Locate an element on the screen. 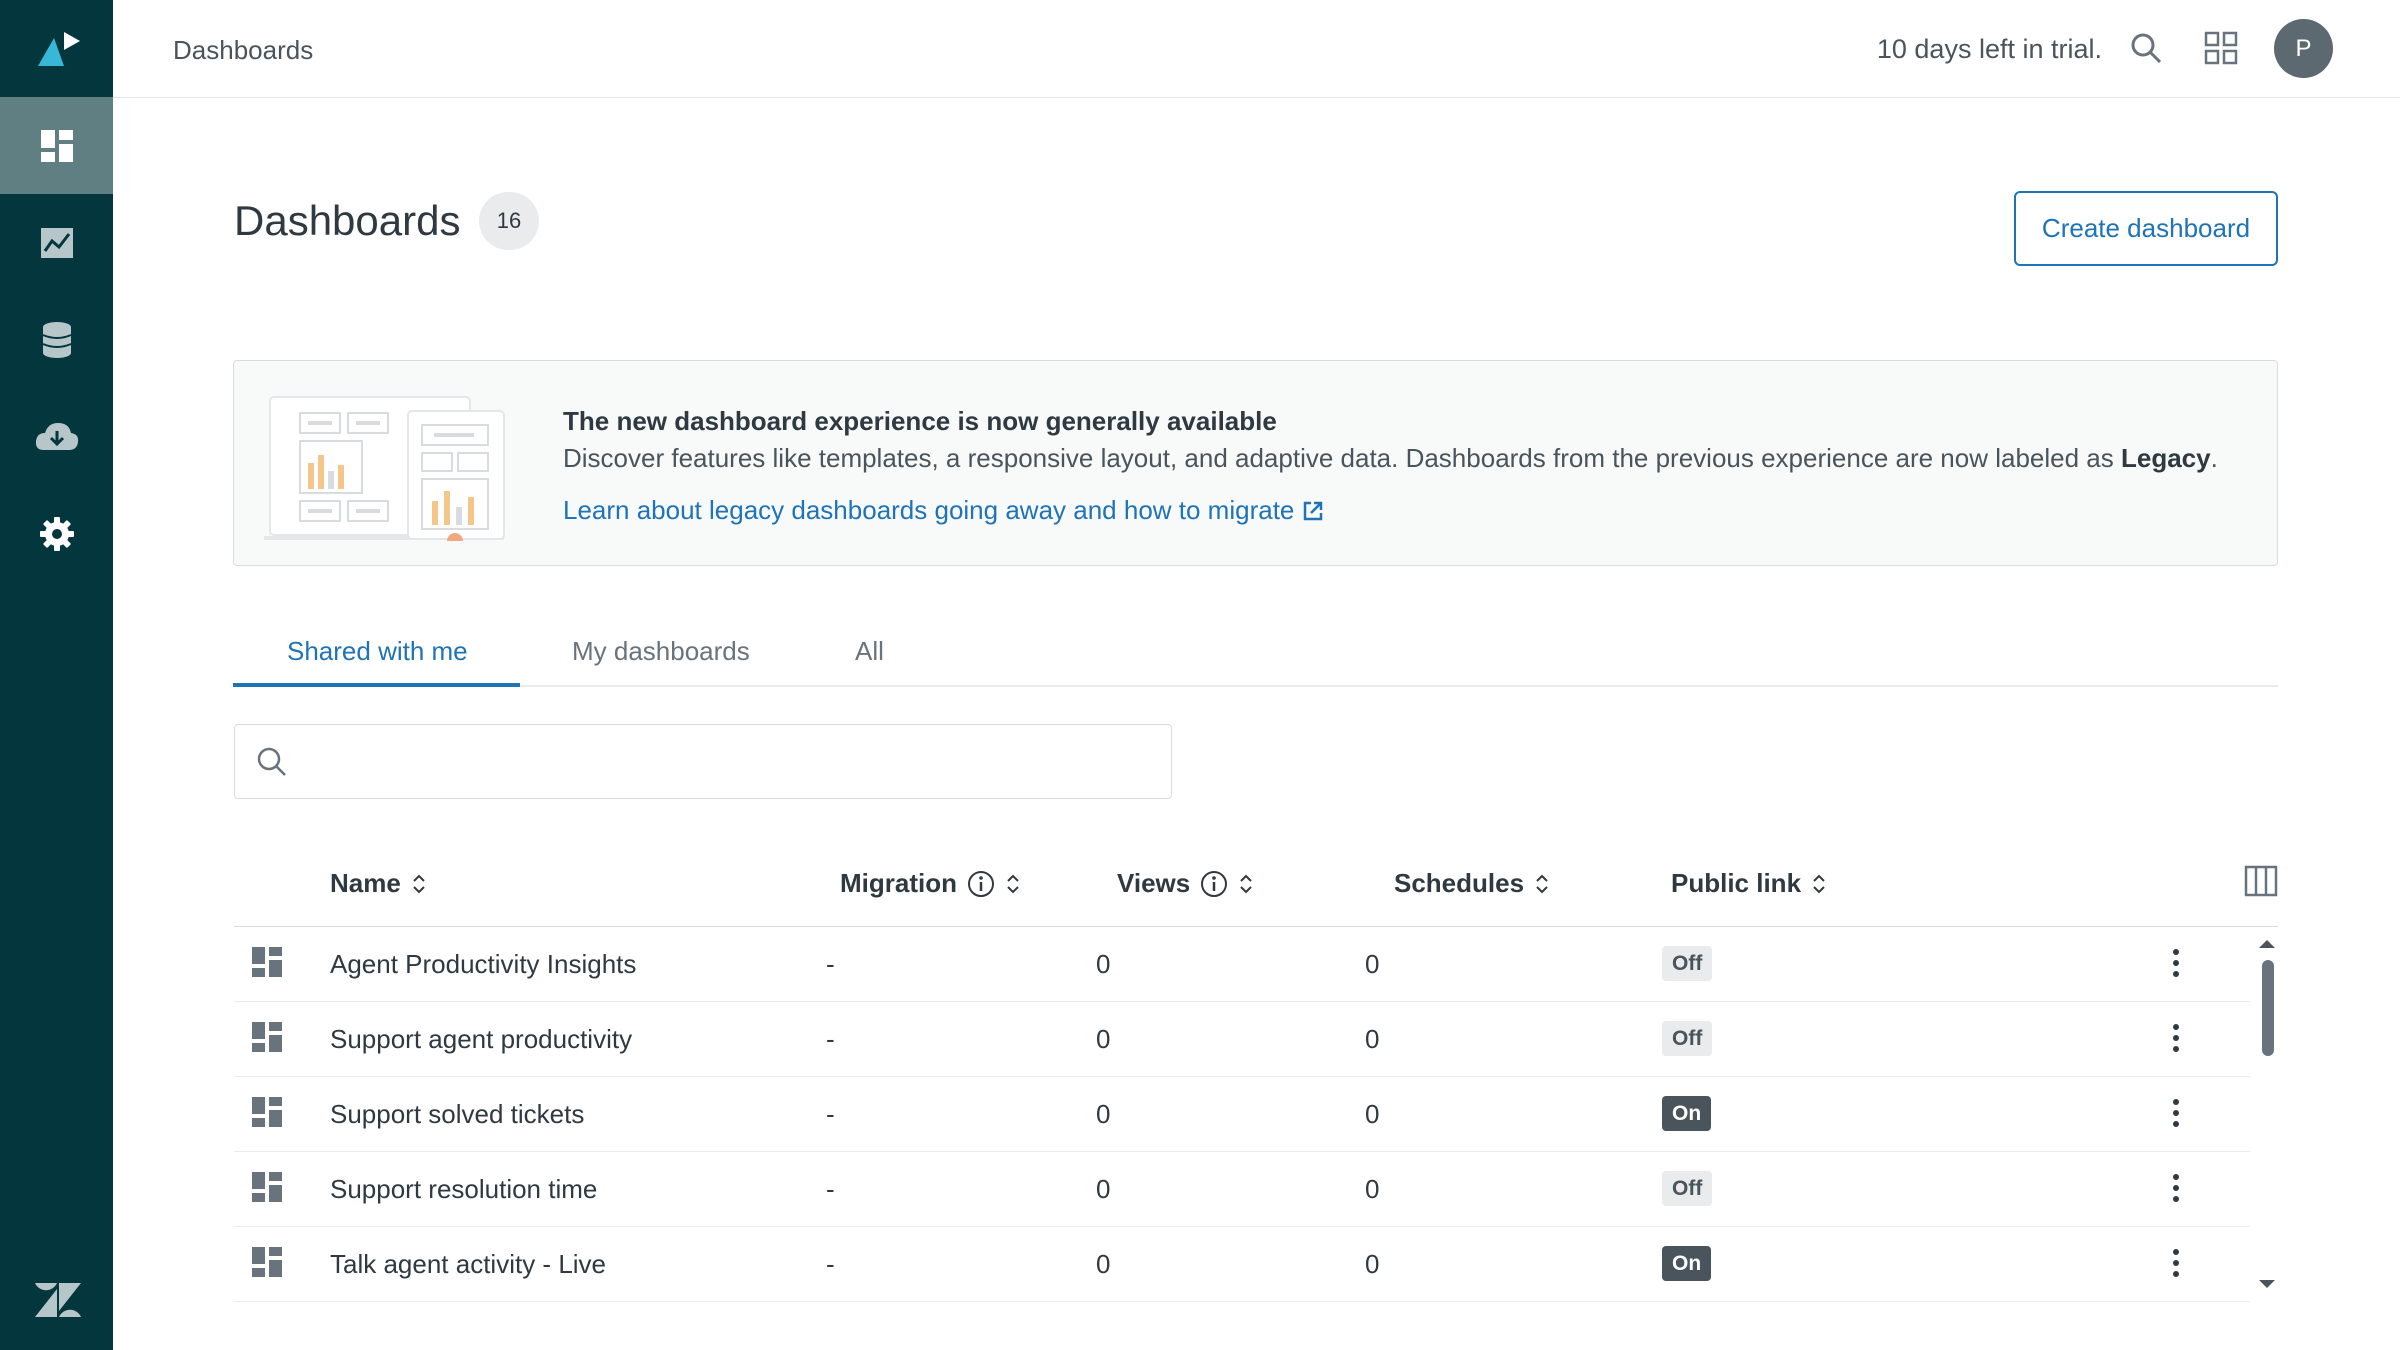 The width and height of the screenshot is (2400, 1350). banner-legacy-label: Legacy is located at coordinates (2165, 458).